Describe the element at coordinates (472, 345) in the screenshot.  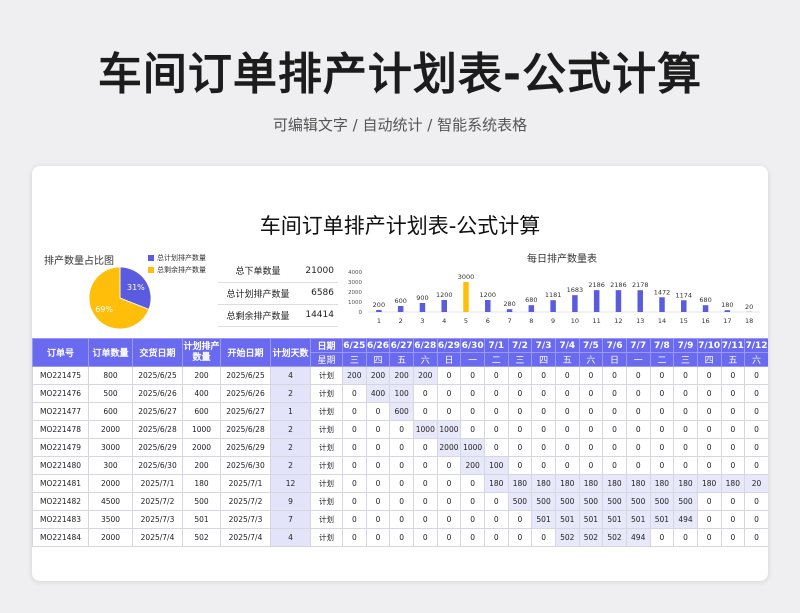
I see `header-date: 6/30` at that location.